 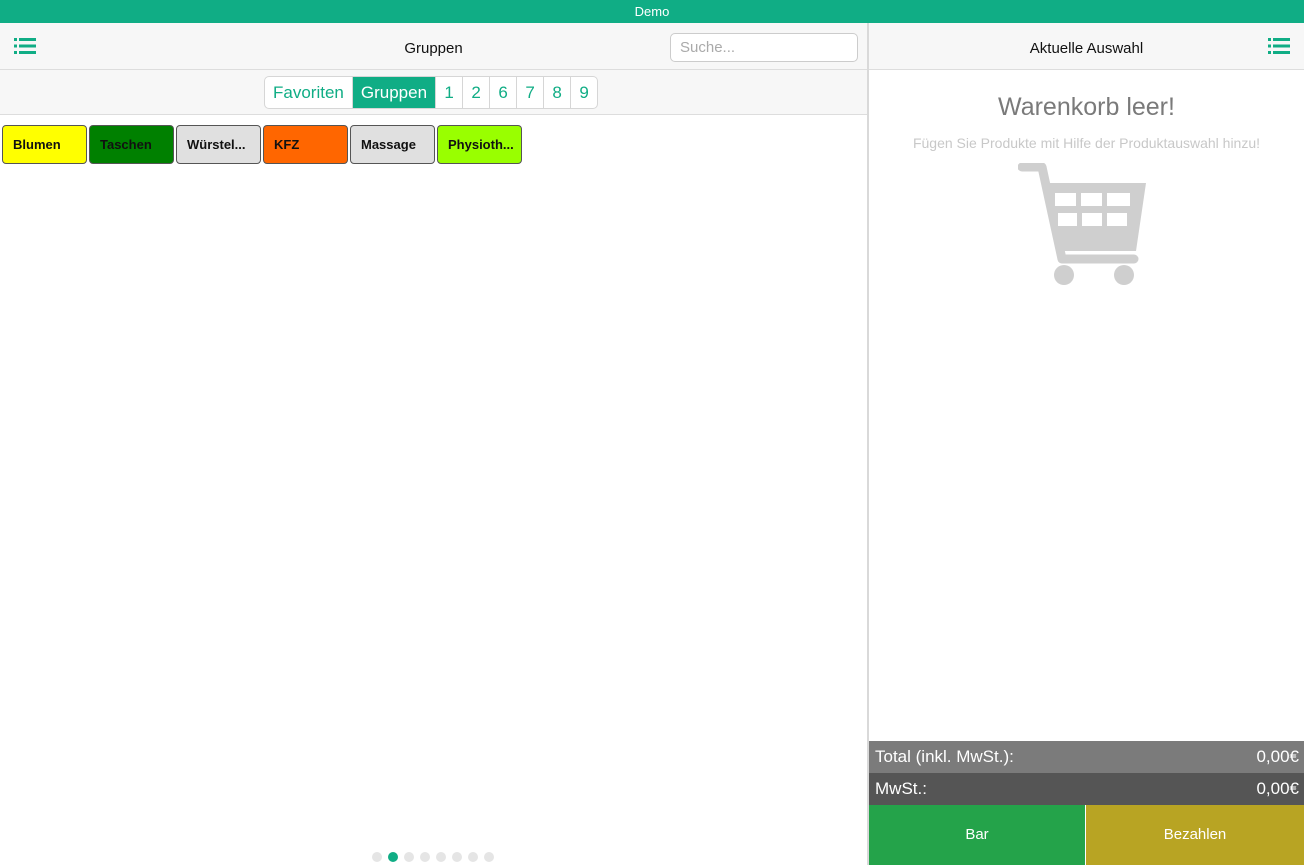 What do you see at coordinates (556, 92) in the screenshot?
I see `tab-8: 8` at bounding box center [556, 92].